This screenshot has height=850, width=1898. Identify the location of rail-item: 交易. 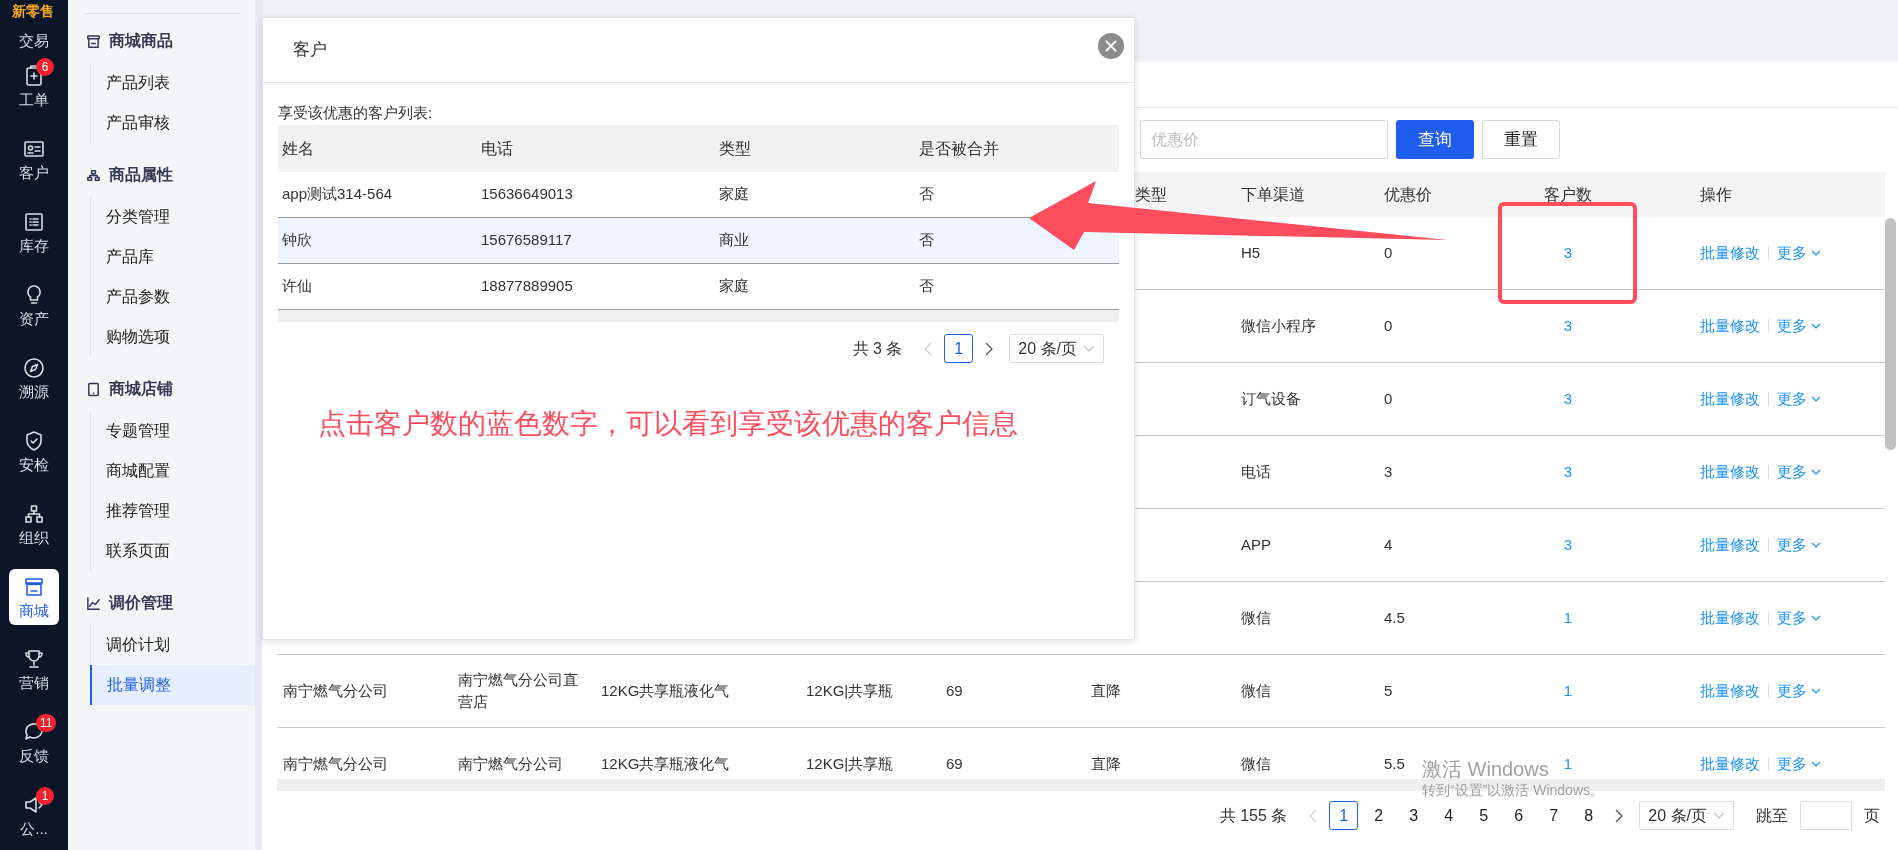
(34, 36).